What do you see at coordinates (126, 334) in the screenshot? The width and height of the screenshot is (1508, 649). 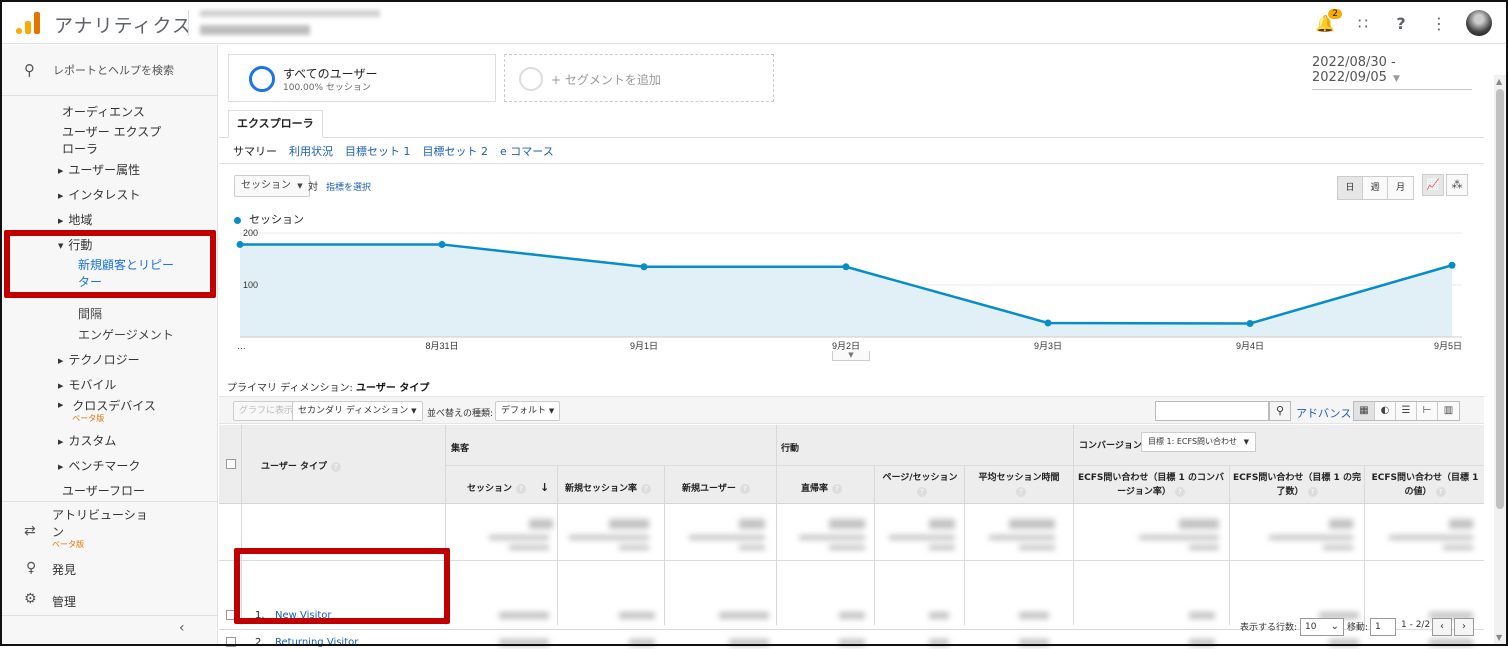 I see `nav-engagement: エンゲージメント` at bounding box center [126, 334].